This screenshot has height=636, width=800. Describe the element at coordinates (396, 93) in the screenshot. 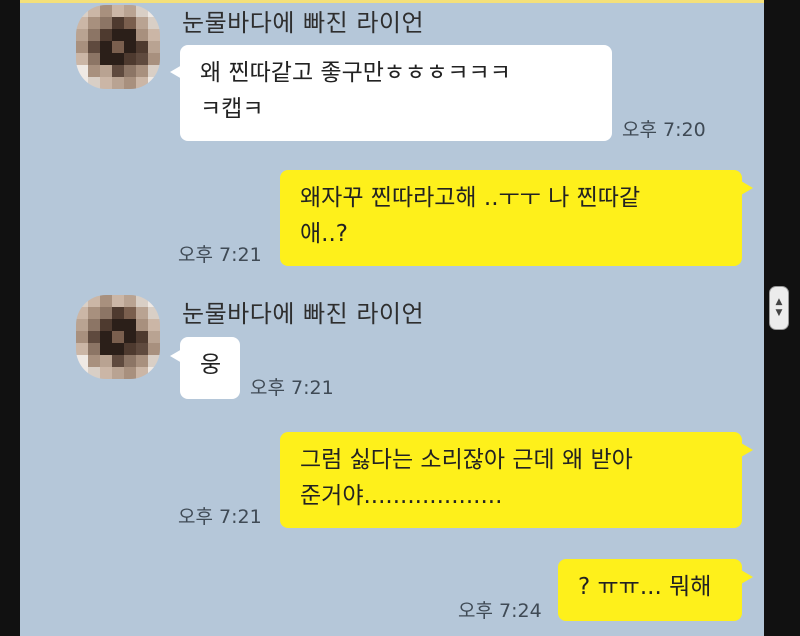

I see `received-message-bubble: 왜 찐따같고 좋구만ㅎㅎㅎㅋㅋㅋ ㅋ캡ㅋ` at that location.